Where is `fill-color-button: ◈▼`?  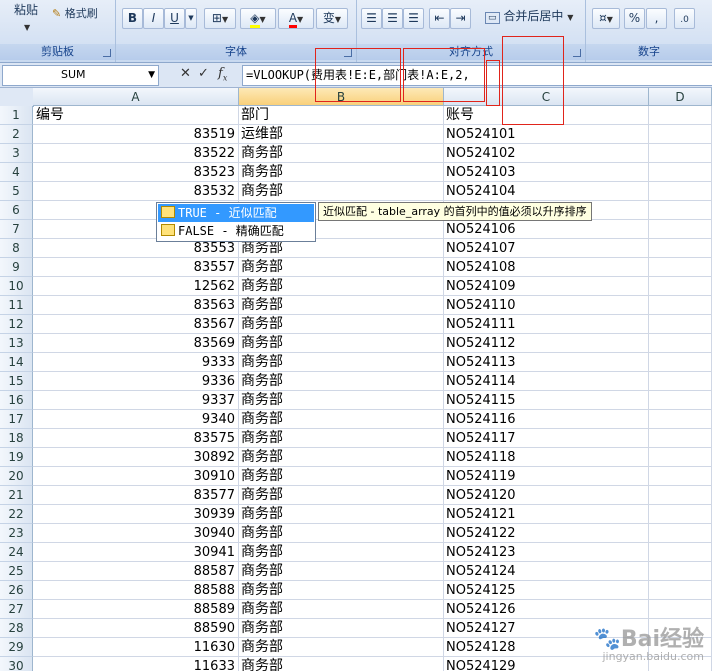 fill-color-button: ◈▼ is located at coordinates (258, 18).